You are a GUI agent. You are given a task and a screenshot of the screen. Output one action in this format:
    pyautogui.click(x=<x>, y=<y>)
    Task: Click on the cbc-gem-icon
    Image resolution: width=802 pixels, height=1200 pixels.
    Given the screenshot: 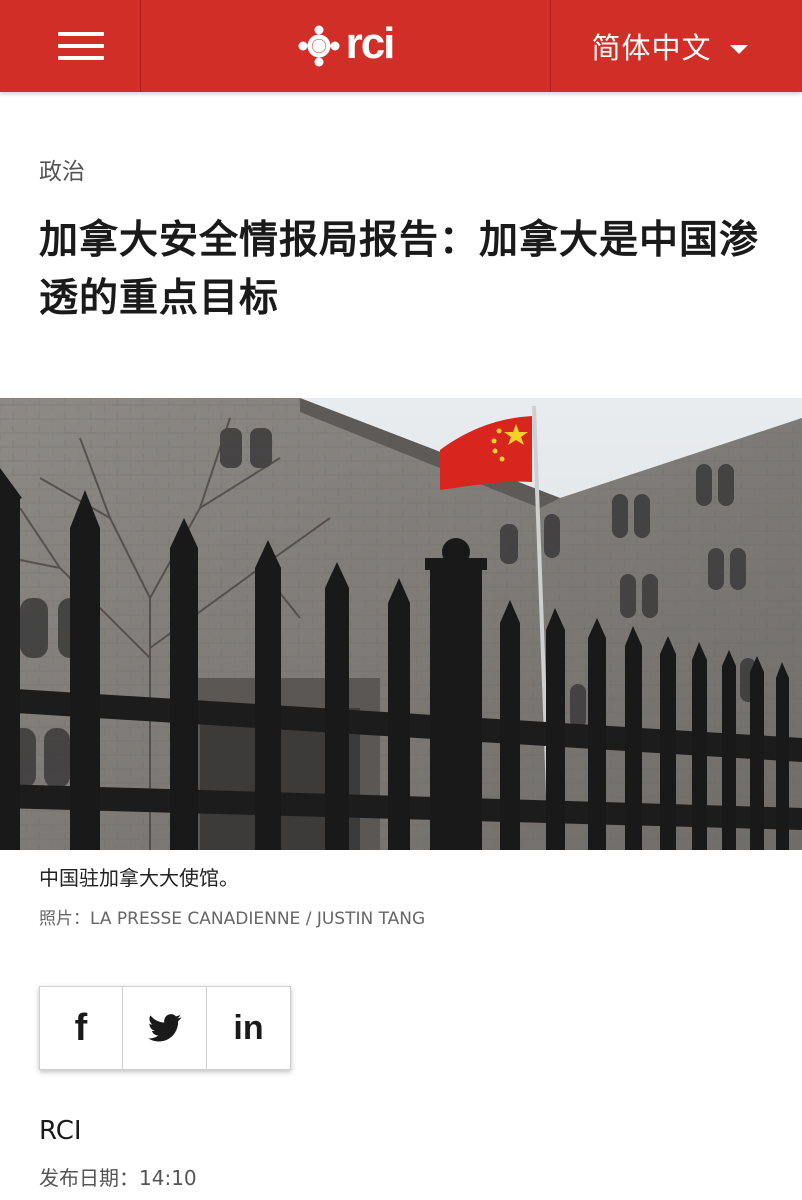 What is the action you would take?
    pyautogui.click(x=319, y=46)
    